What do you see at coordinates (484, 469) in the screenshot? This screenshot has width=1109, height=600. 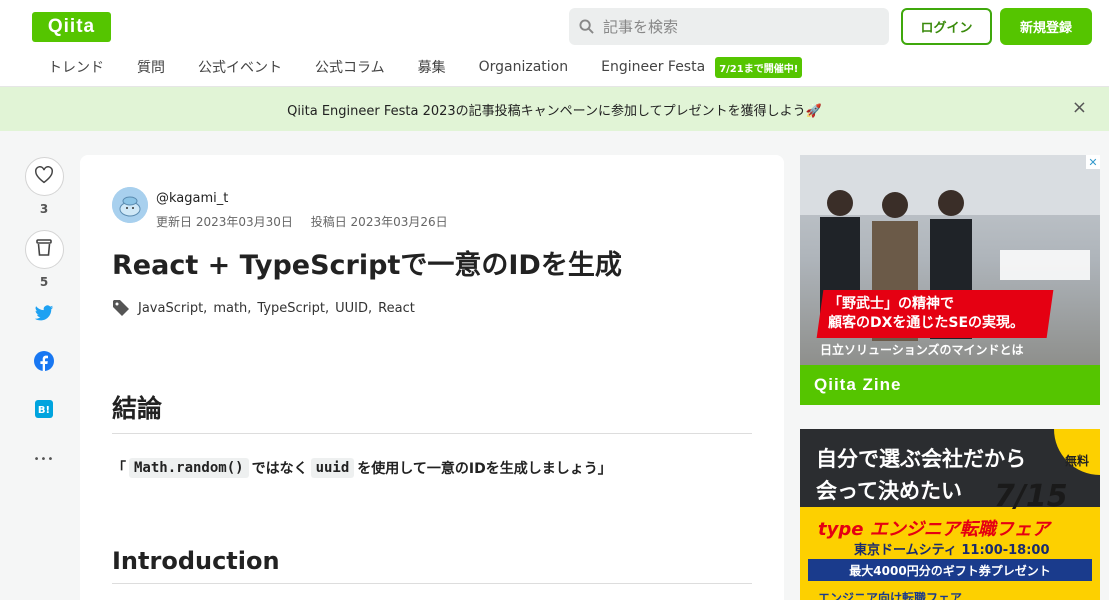 I see `conclusion-rest: を使用して一意のIDを生成しましょう」` at bounding box center [484, 469].